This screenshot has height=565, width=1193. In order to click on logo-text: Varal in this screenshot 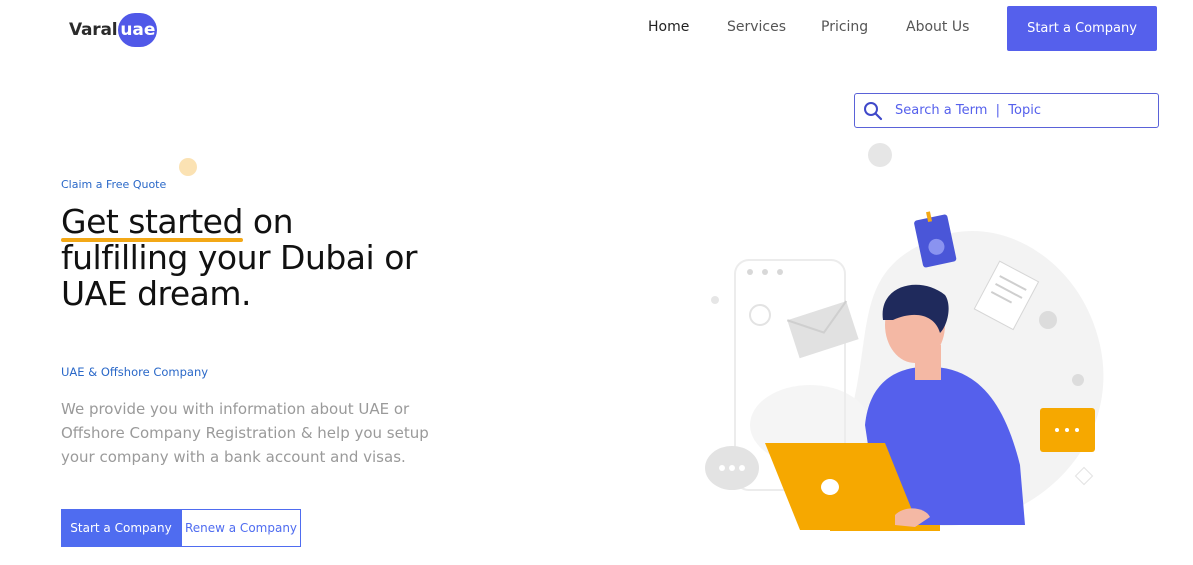, I will do `click(93, 30)`.